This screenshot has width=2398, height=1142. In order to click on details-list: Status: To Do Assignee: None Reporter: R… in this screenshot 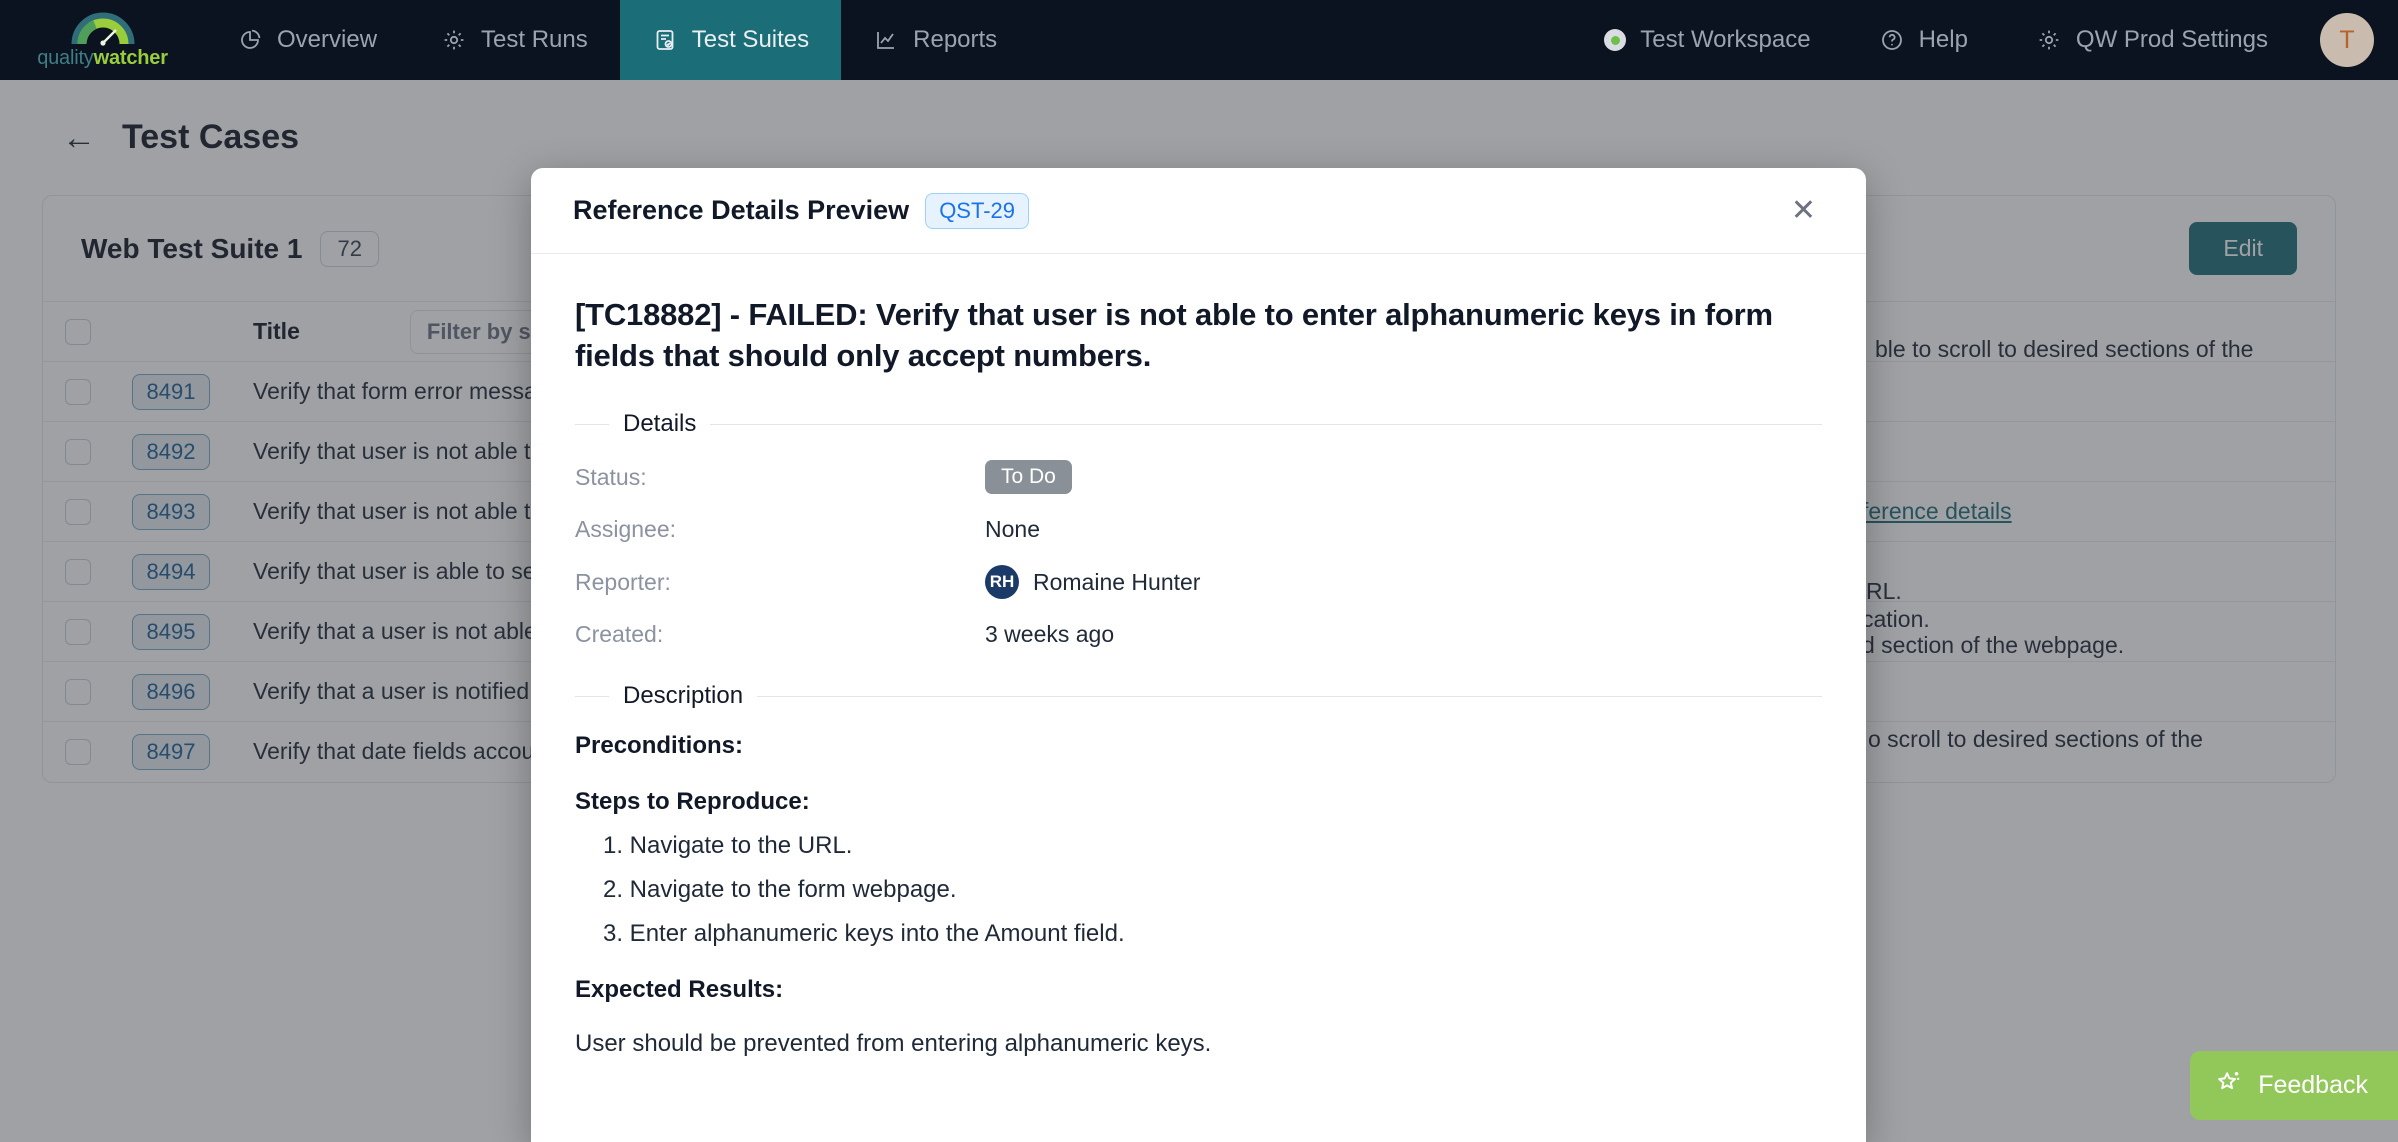, I will do `click(1198, 554)`.